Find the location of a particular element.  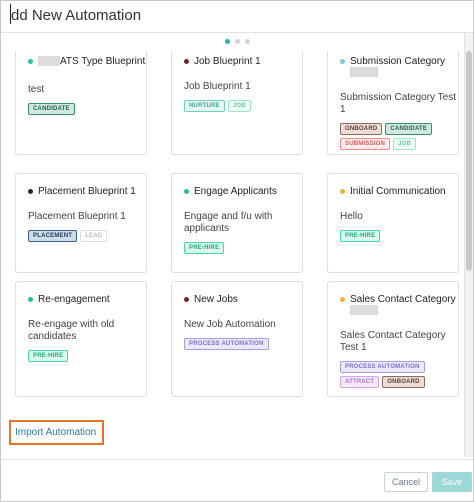

card-tags: PLACEMENT LEAD is located at coordinates (83, 236).